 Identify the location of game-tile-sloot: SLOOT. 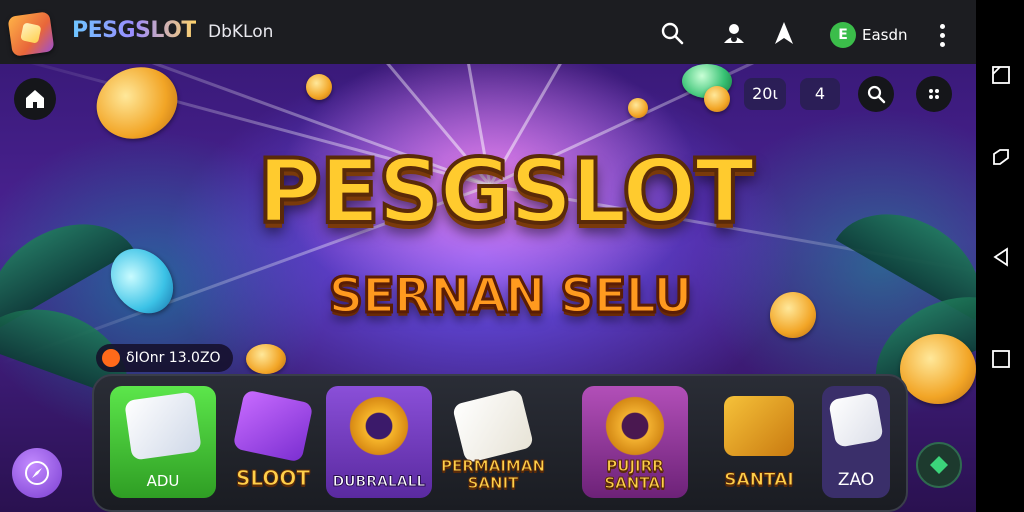
(273, 442).